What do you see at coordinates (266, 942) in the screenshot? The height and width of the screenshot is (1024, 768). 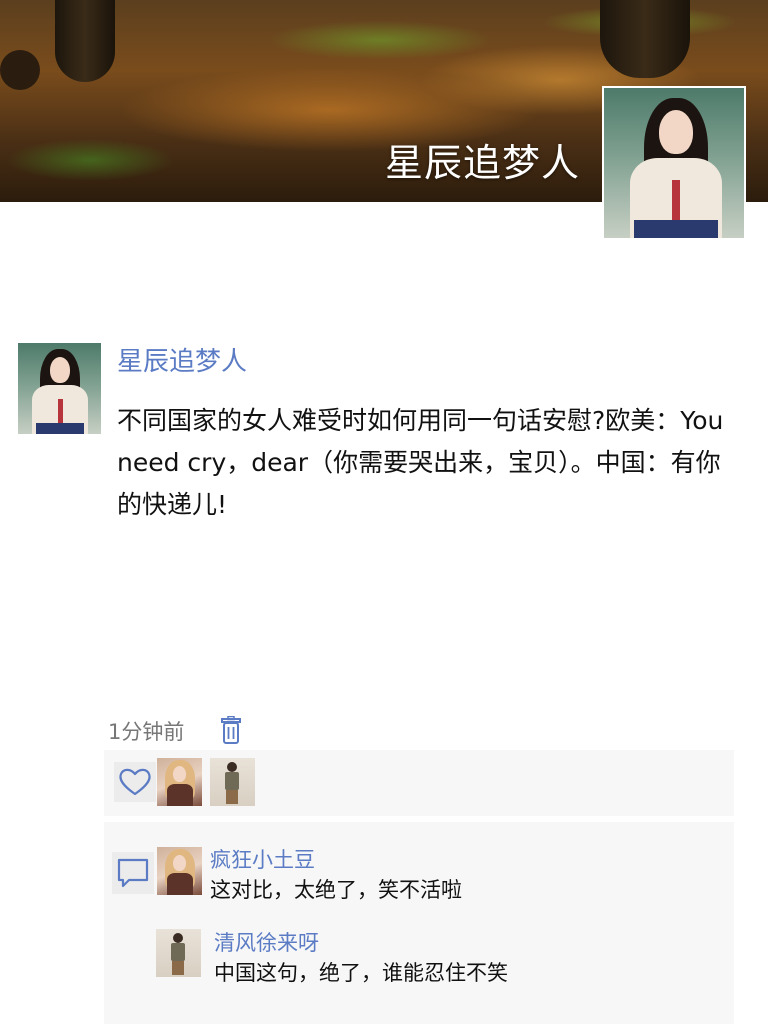 I see `comment-author: 清风徐来呀` at bounding box center [266, 942].